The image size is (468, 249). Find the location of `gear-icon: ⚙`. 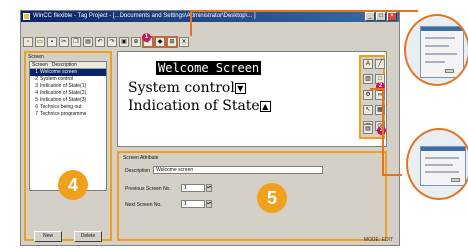

gear-icon: ⚙ is located at coordinates (368, 94).